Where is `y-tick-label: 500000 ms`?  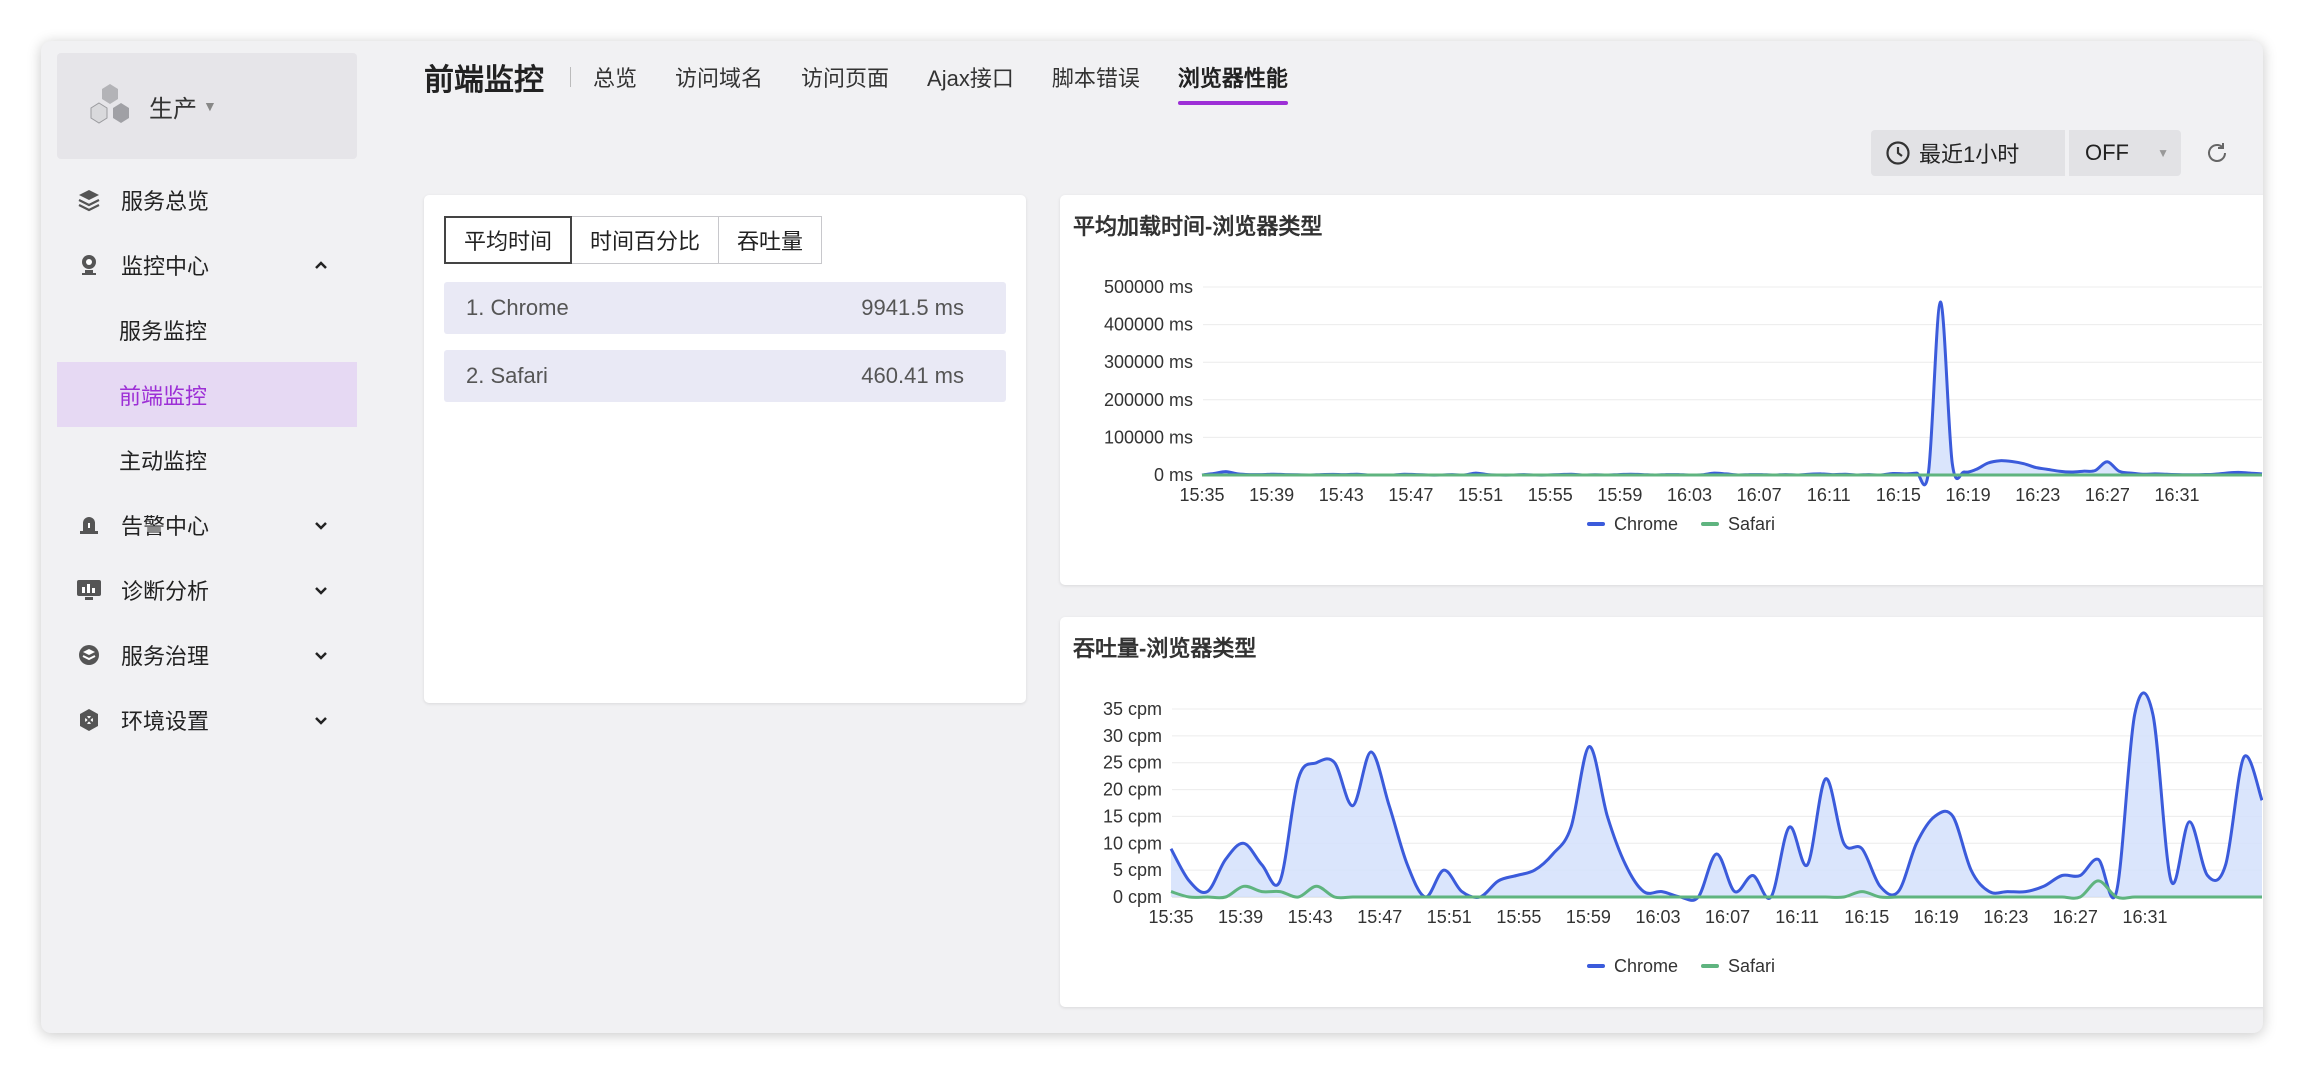
y-tick-label: 500000 ms is located at coordinates (1148, 287).